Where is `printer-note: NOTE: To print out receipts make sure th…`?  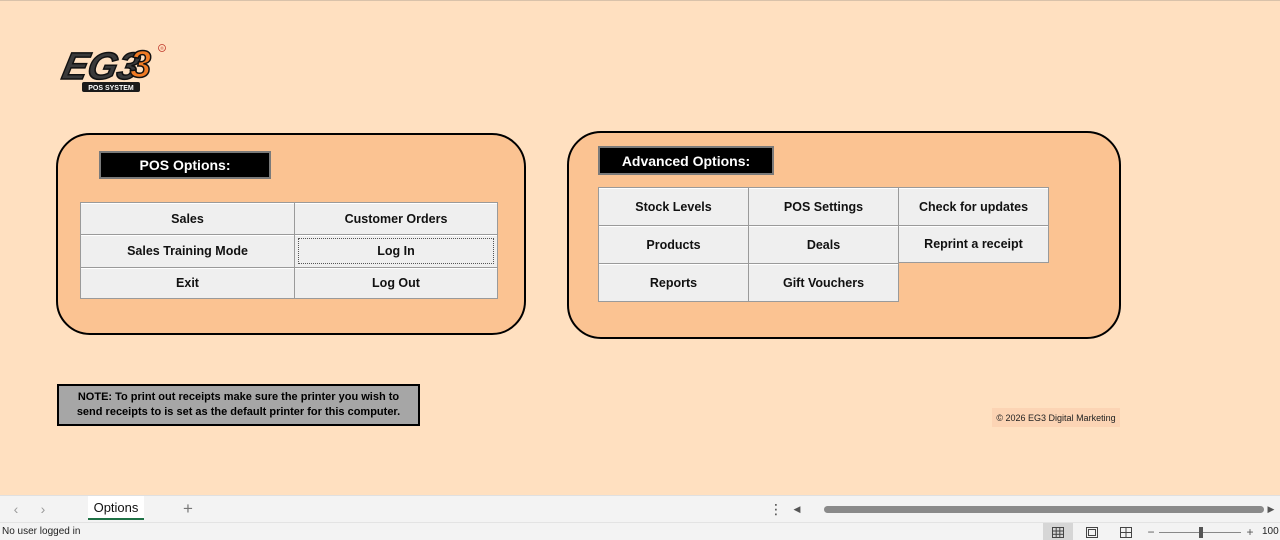
printer-note: NOTE: To print out receipts make sure th… is located at coordinates (238, 405).